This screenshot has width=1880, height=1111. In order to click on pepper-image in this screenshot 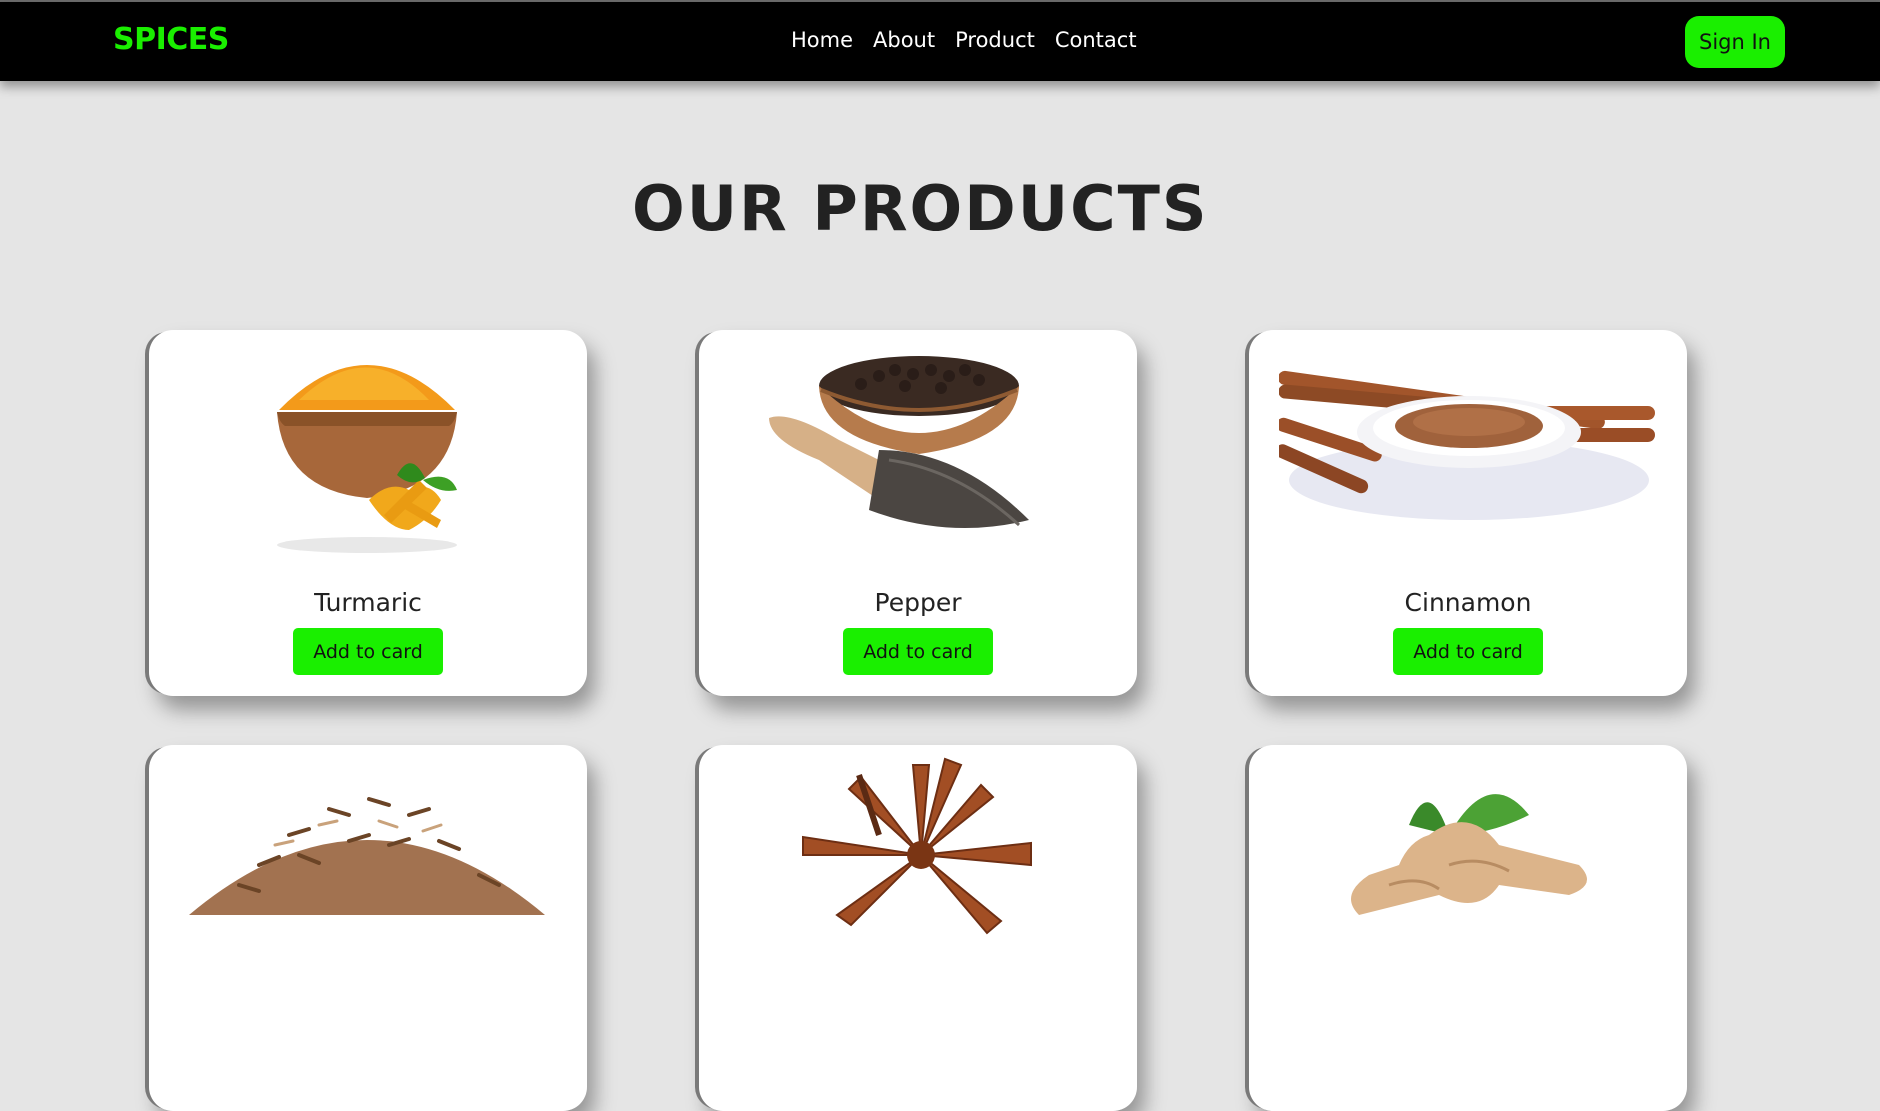, I will do `click(917, 445)`.